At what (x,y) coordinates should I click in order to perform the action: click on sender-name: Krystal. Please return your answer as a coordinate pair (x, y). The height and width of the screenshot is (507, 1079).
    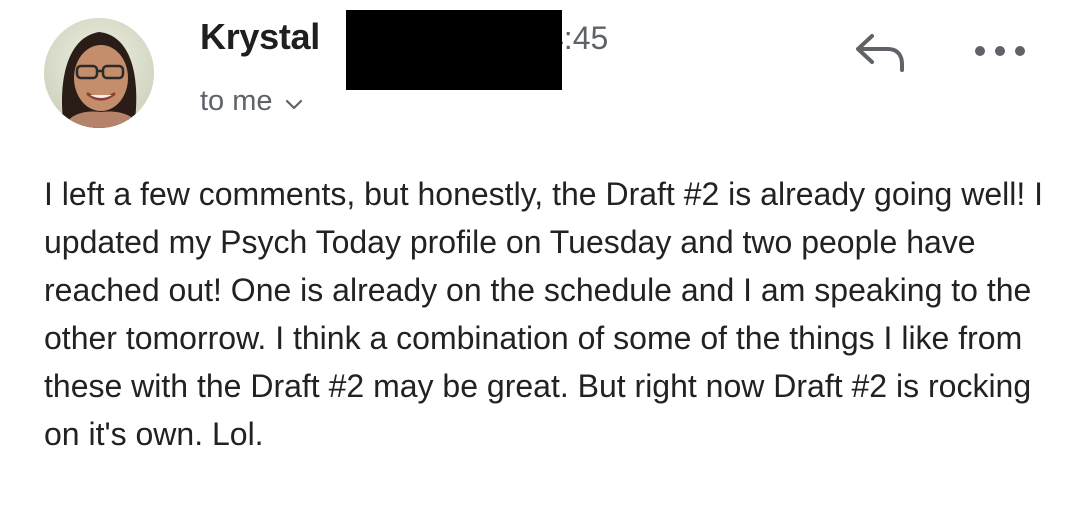
    Looking at the image, I should click on (260, 37).